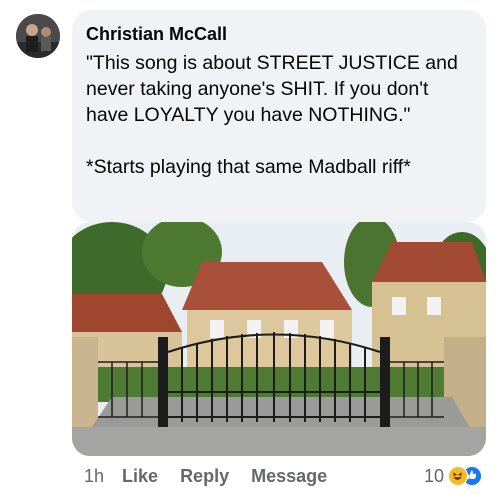 The image size is (500, 494). I want to click on reaction-count: 10, so click(433, 475).